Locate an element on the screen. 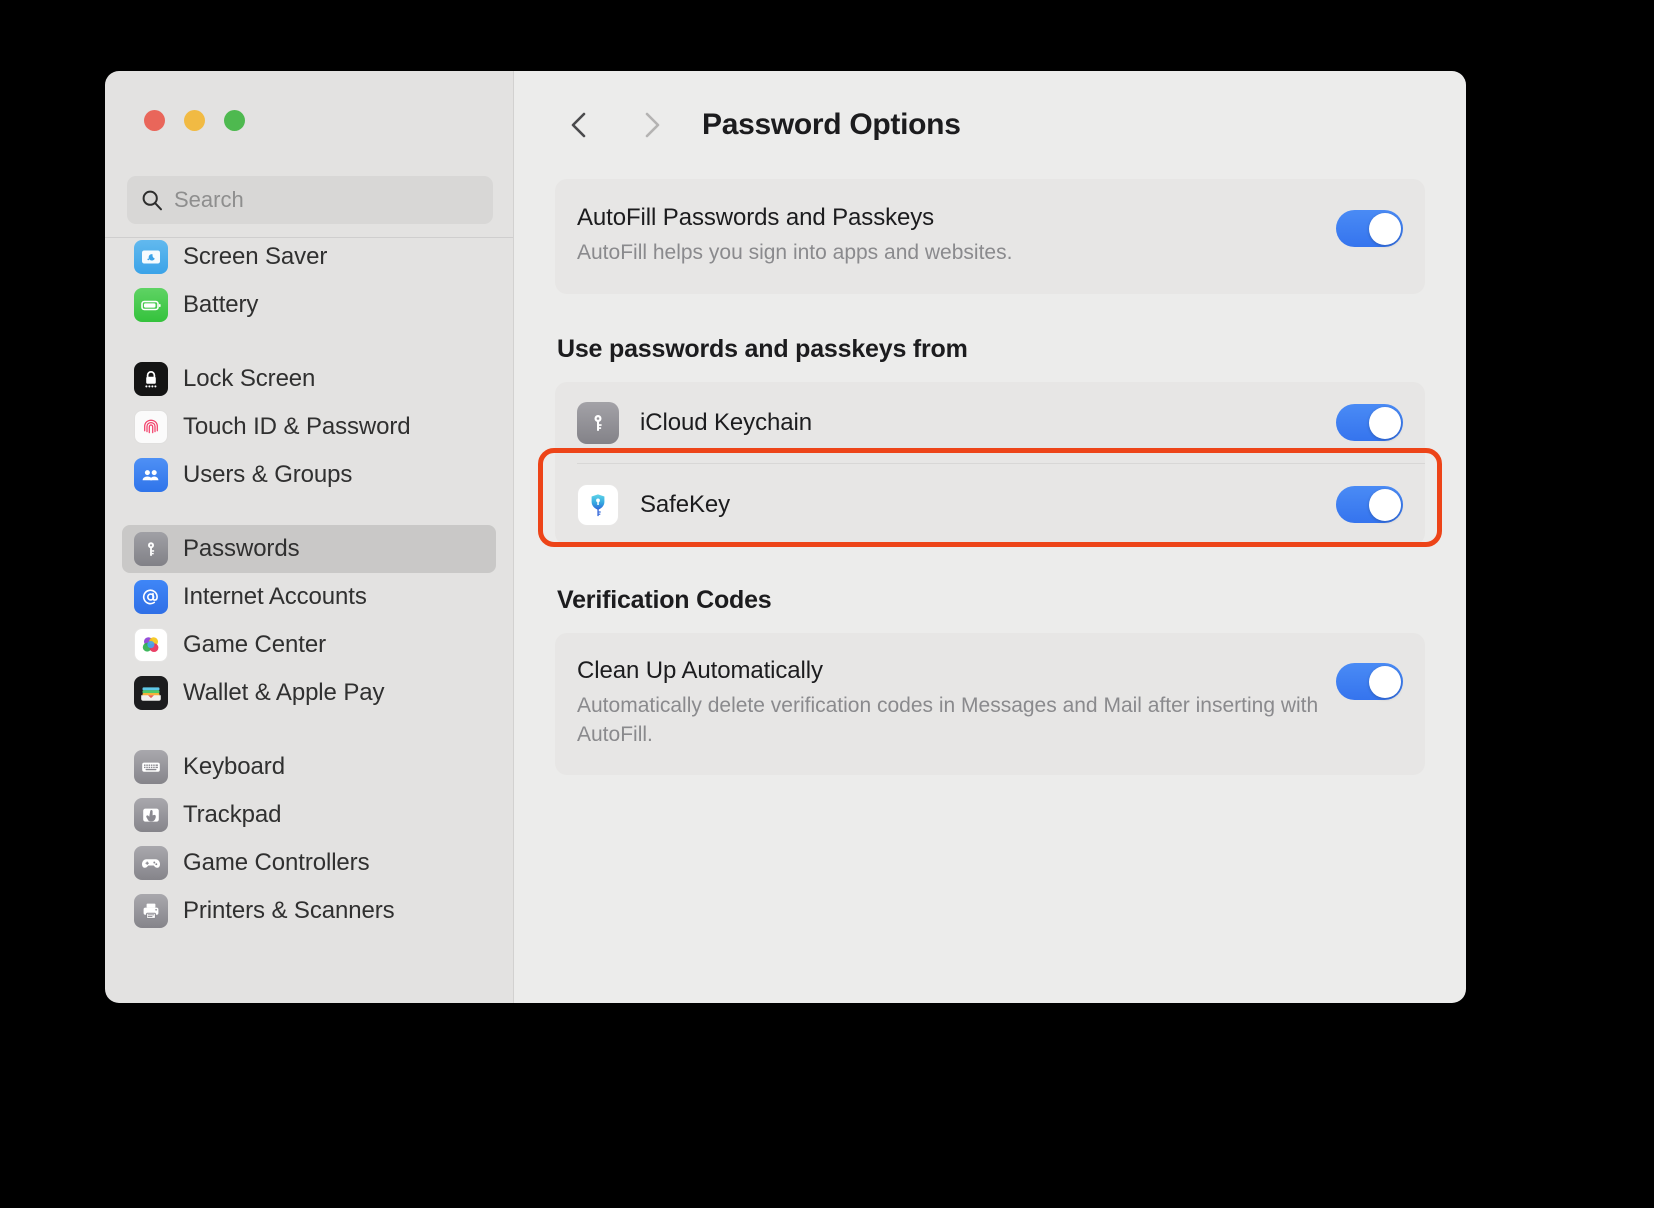  source-label-block: SafeKey is located at coordinates (988, 505).